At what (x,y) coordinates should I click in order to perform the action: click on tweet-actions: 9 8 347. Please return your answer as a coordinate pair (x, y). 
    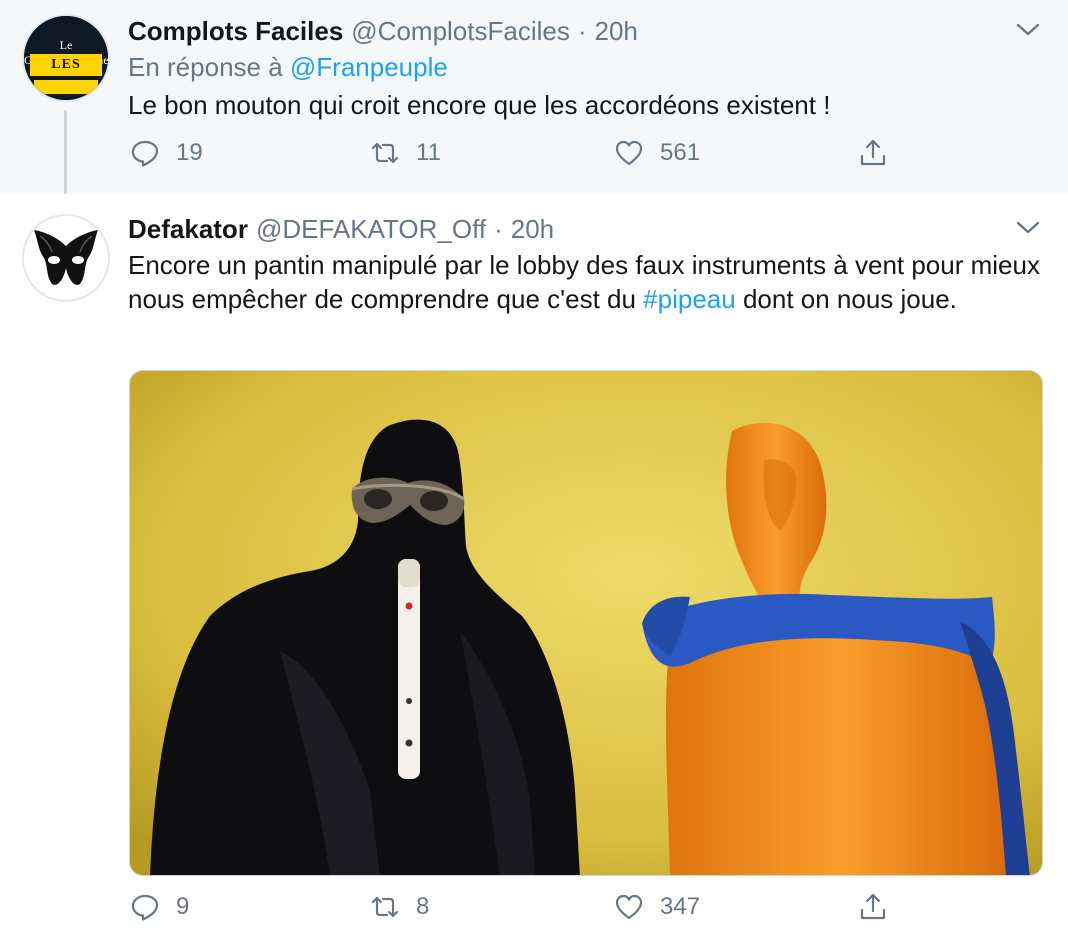
    Looking at the image, I should click on (534, 912).